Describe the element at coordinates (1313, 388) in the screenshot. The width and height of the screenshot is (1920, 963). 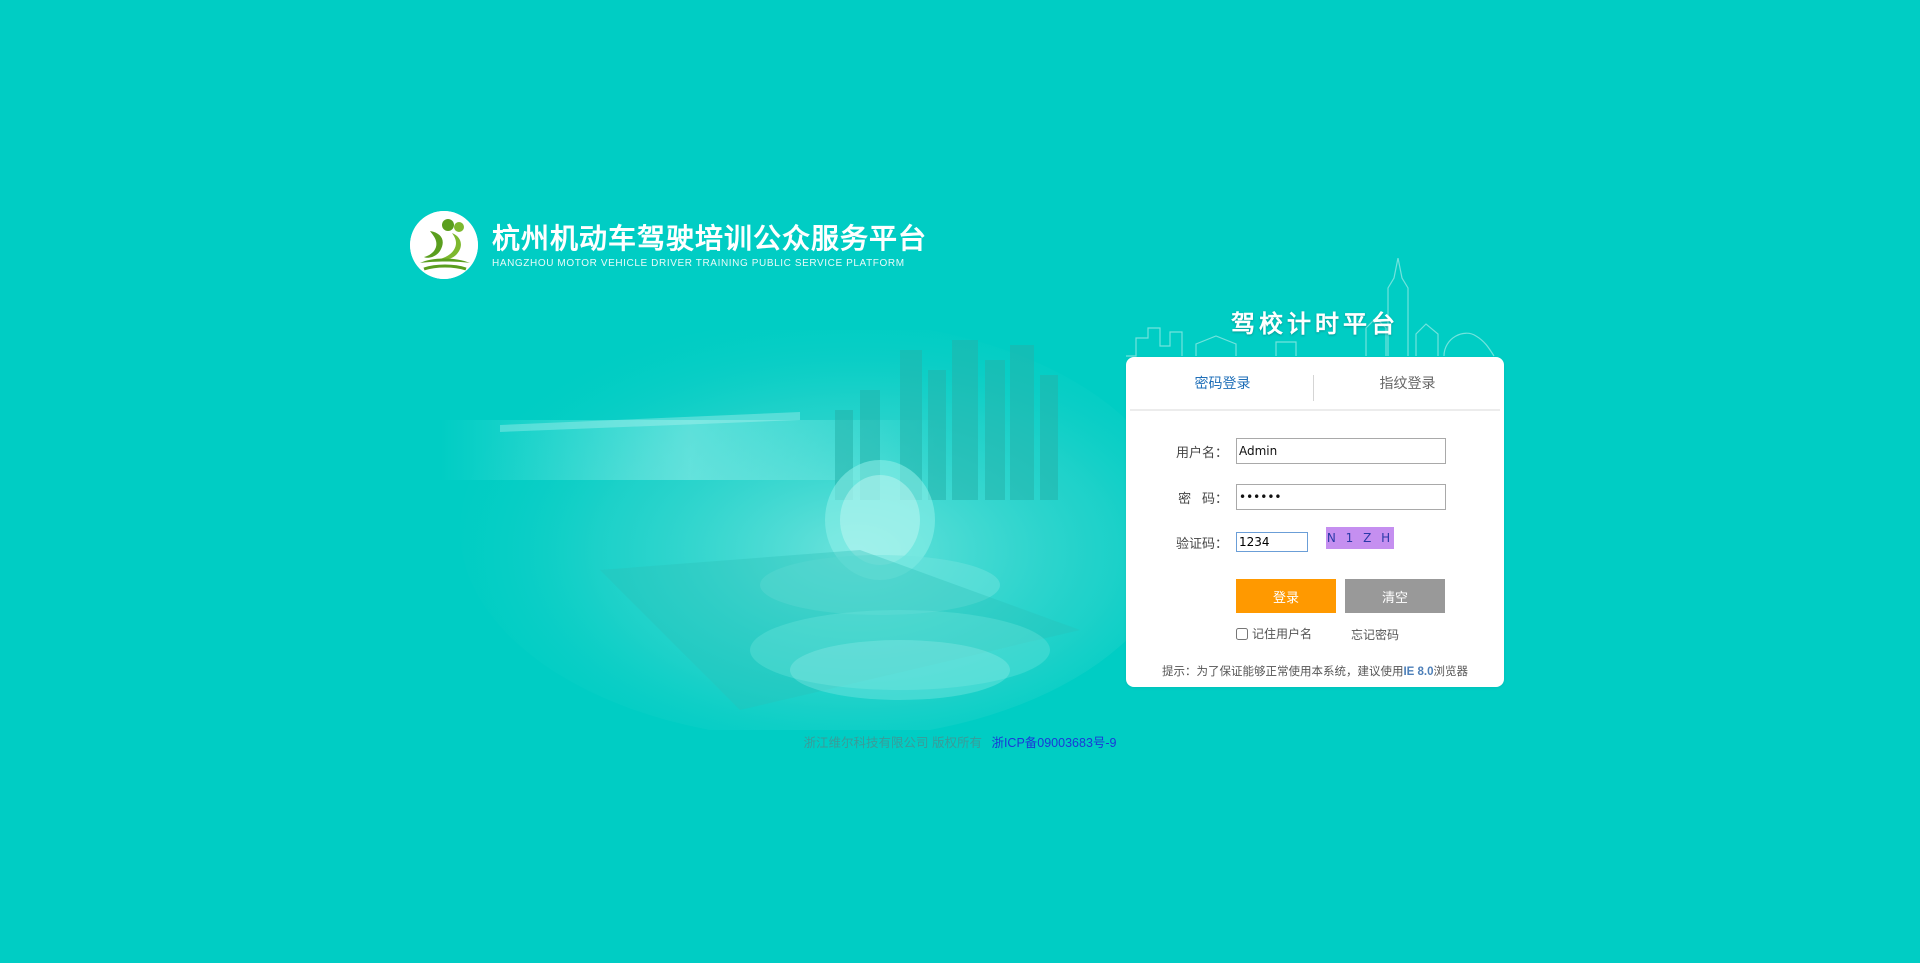
I see `tab-divider` at that location.